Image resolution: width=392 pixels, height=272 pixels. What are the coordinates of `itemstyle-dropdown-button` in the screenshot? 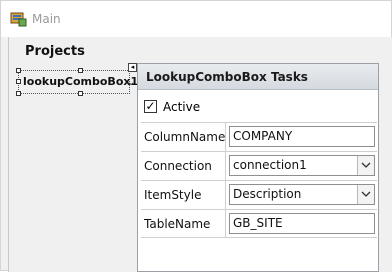 It's located at (365, 194).